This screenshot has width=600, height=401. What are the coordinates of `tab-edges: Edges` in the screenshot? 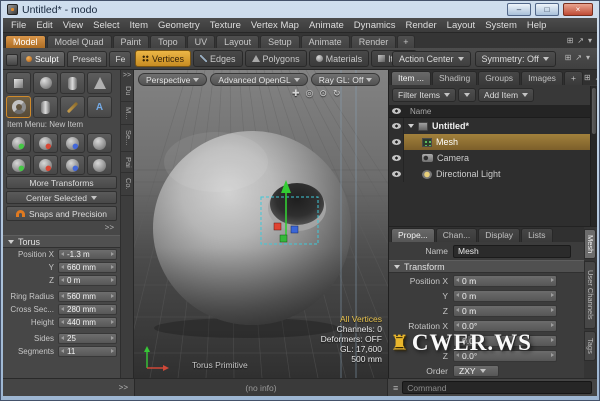 It's located at (218, 58).